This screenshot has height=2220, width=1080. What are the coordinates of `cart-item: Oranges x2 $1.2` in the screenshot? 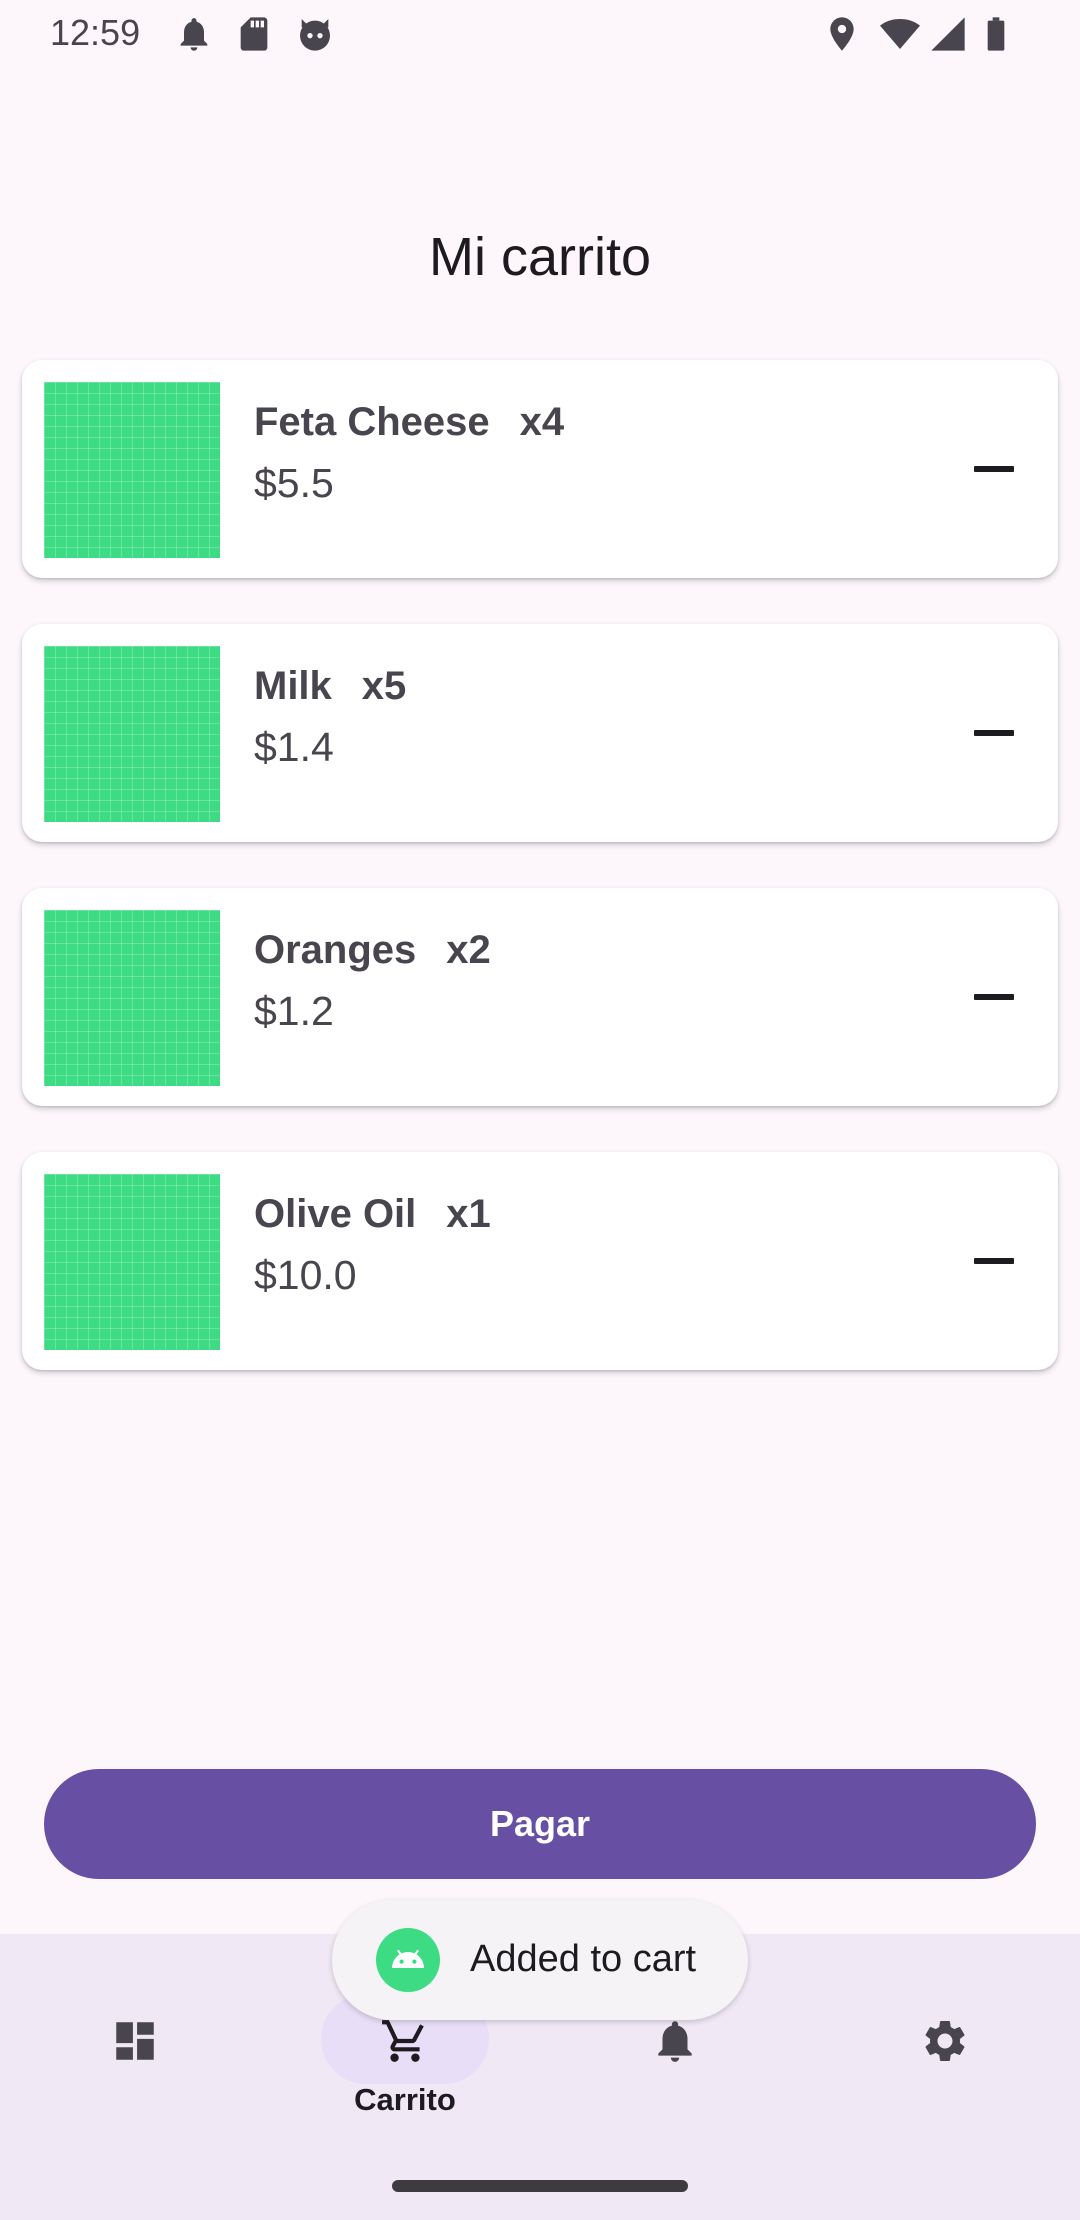 It's located at (540, 997).